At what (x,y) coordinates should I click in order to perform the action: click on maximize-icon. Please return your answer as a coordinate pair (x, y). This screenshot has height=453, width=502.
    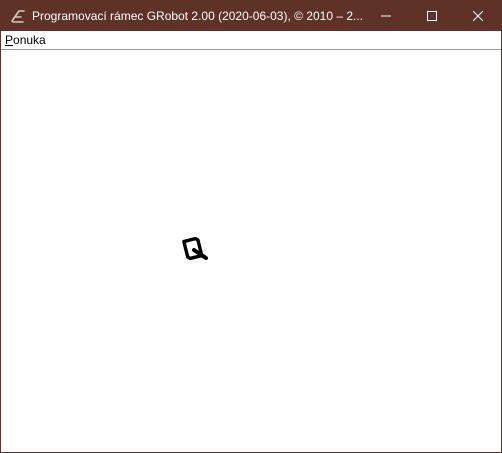
    Looking at the image, I should click on (432, 16).